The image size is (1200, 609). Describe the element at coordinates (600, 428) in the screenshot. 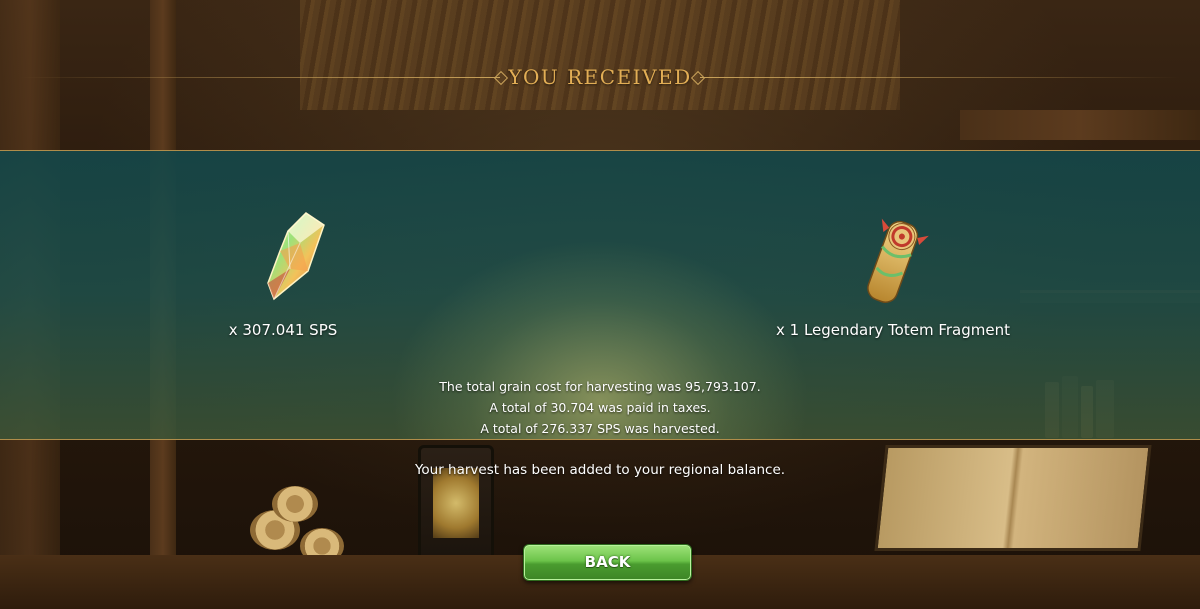

I see `harvested-text: A total of 276.337 SPS was harvested.` at that location.